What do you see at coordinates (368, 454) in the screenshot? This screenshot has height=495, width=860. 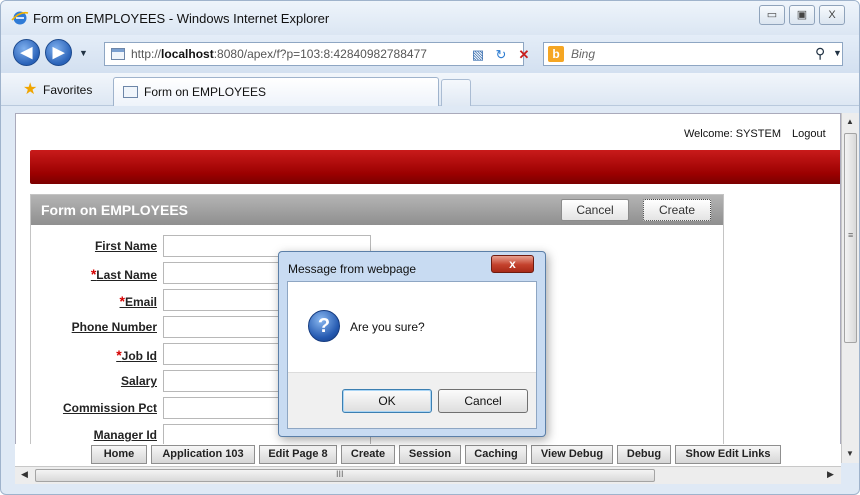 I see `dev-create-button: Create` at bounding box center [368, 454].